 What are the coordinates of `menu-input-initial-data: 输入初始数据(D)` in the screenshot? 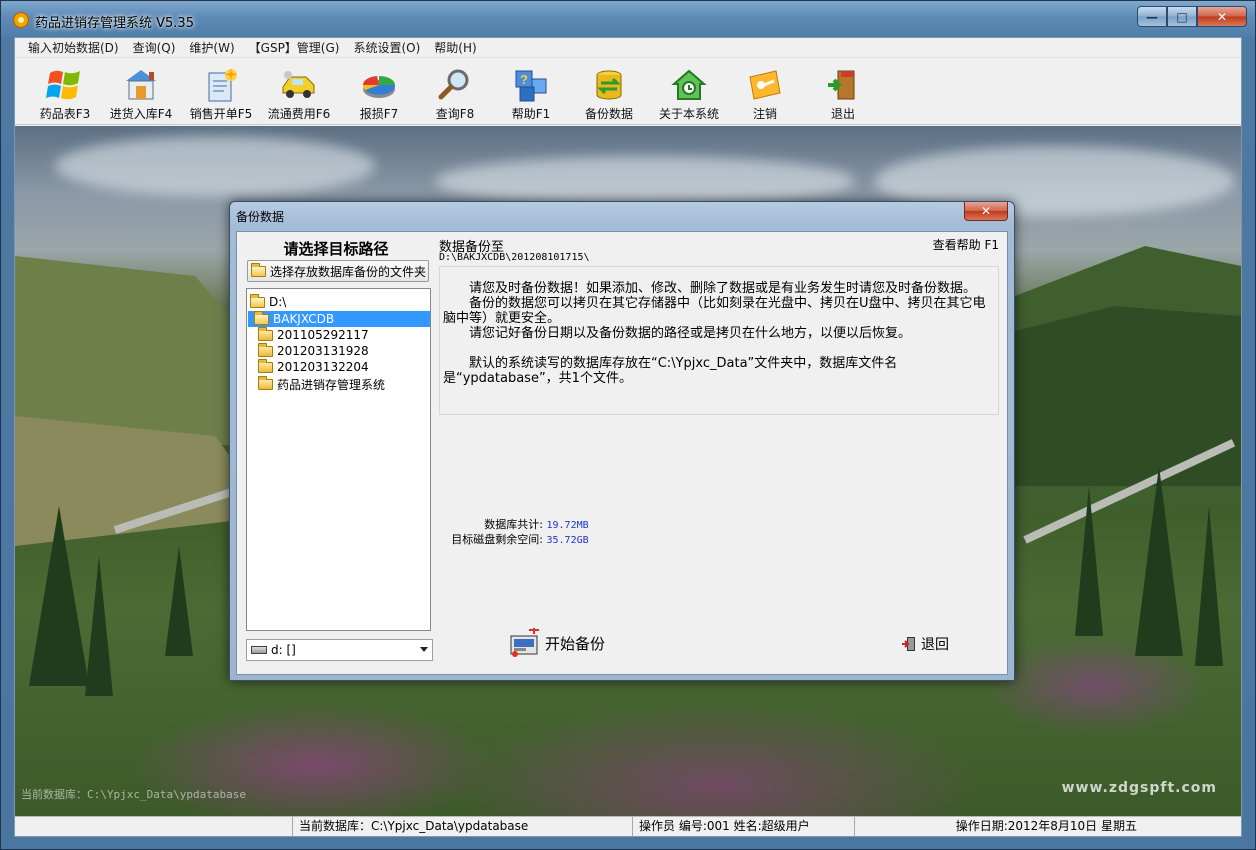 It's located at (73, 48).